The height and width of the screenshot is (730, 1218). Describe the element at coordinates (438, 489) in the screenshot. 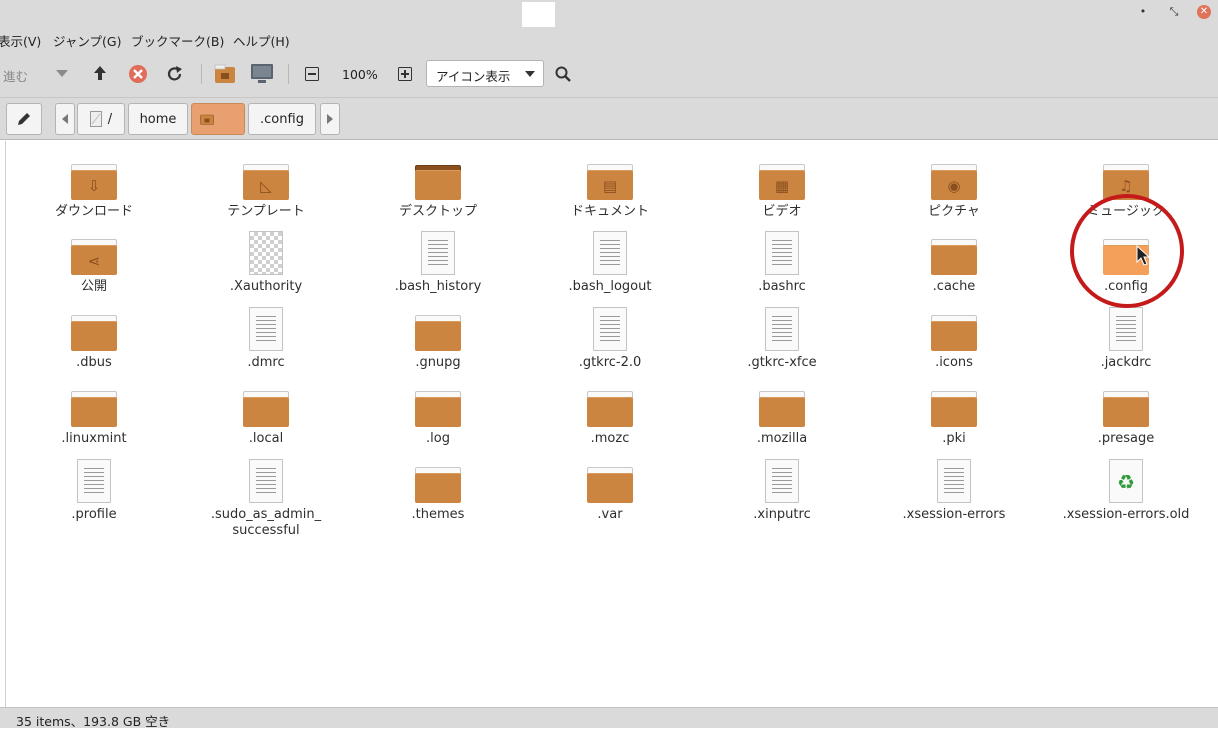

I see `file-item: .themes` at that location.